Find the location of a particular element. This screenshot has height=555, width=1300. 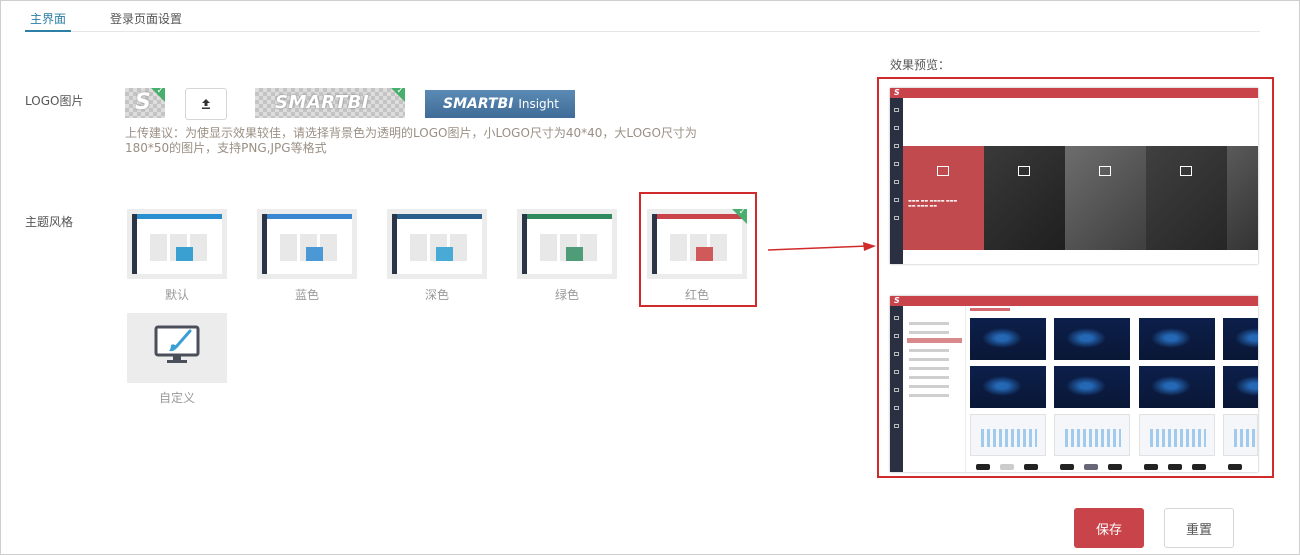

theme-option-custom is located at coordinates (177, 348).